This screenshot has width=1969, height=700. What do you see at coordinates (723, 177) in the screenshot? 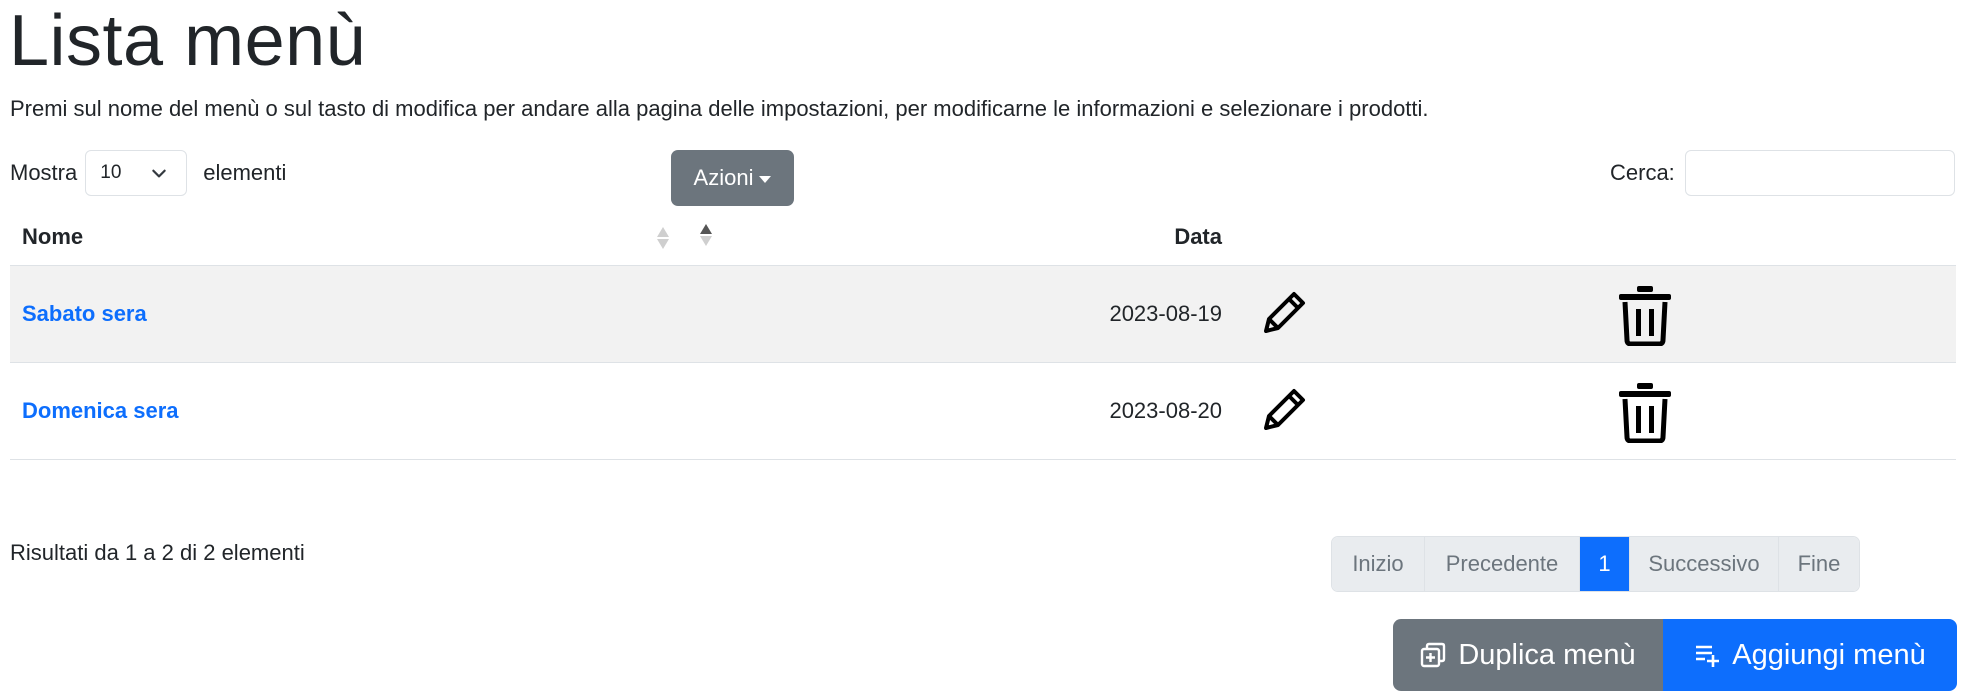
I see `actions-label: Azioni` at bounding box center [723, 177].